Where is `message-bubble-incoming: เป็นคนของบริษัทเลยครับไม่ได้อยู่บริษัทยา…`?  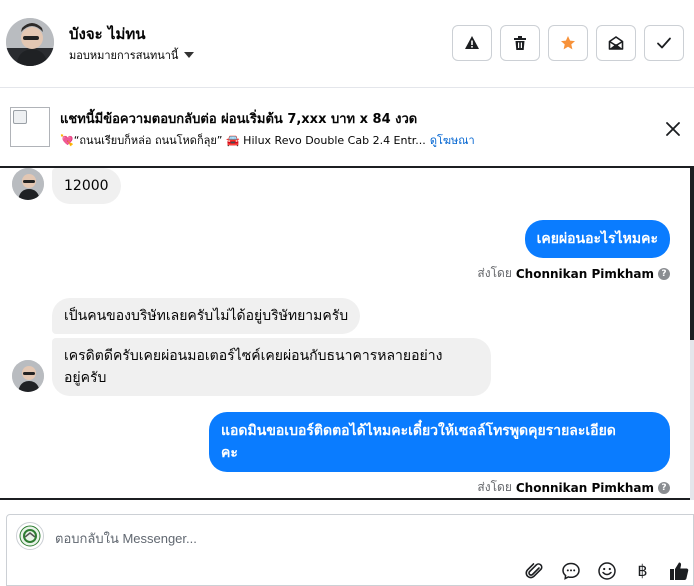 message-bubble-incoming: เป็นคนของบริษัทเลยครับไม่ได้อยู่บริษัทยา… is located at coordinates (206, 316).